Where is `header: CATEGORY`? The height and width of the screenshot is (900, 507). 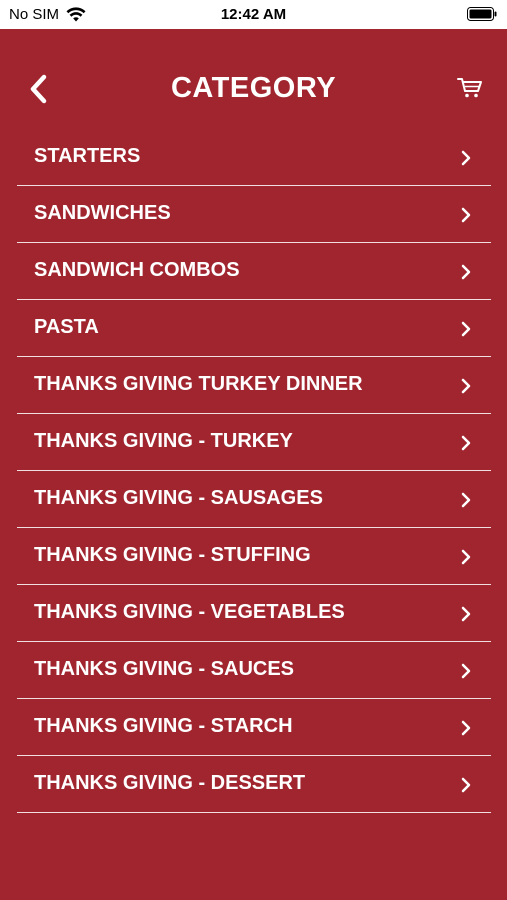
header: CATEGORY is located at coordinates (253, 79).